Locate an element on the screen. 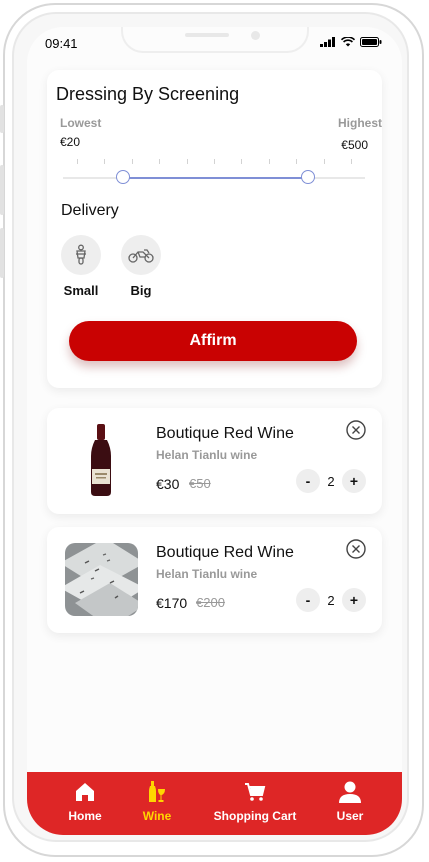 This screenshot has width=429, height=862. highest-value: €500 is located at coordinates (354, 145).